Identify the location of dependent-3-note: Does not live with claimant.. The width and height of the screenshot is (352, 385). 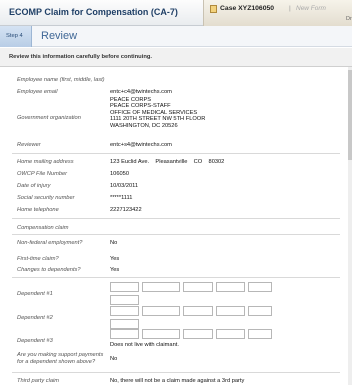
(144, 345).